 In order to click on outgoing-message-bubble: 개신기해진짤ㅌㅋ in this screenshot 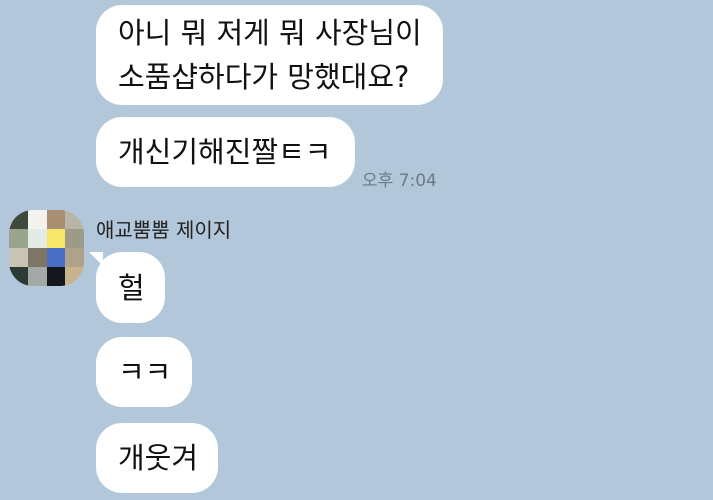, I will do `click(225, 152)`.